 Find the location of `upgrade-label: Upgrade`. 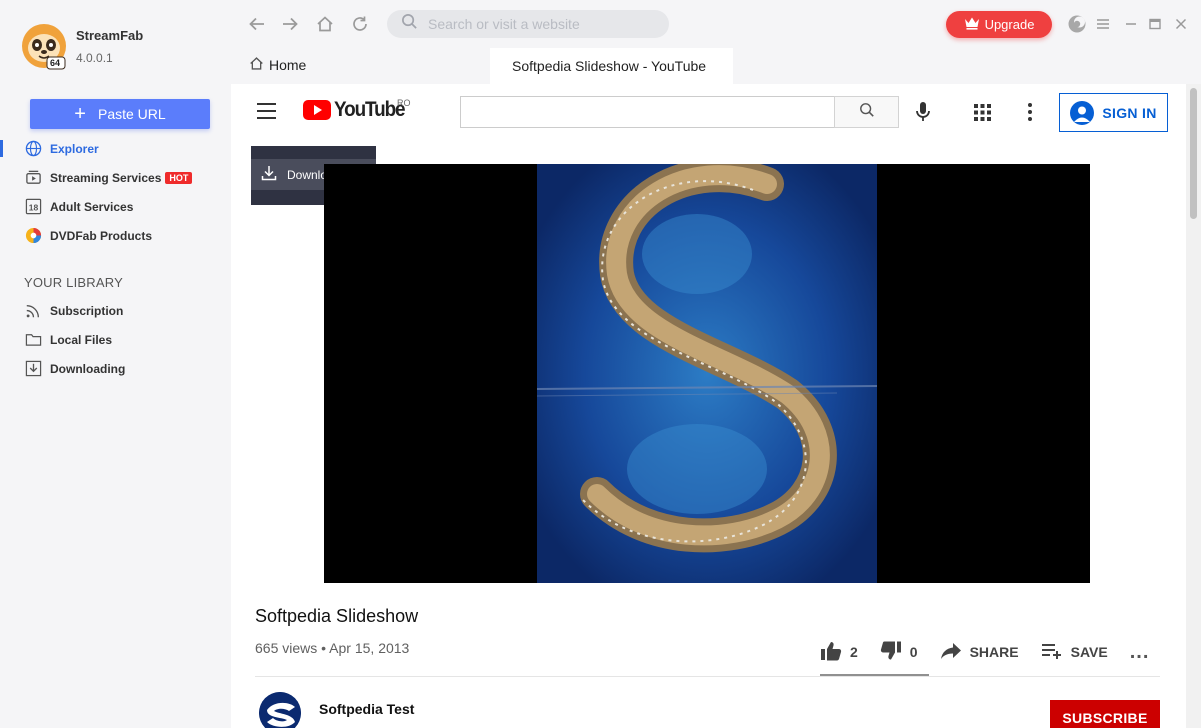

upgrade-label: Upgrade is located at coordinates (1009, 24).